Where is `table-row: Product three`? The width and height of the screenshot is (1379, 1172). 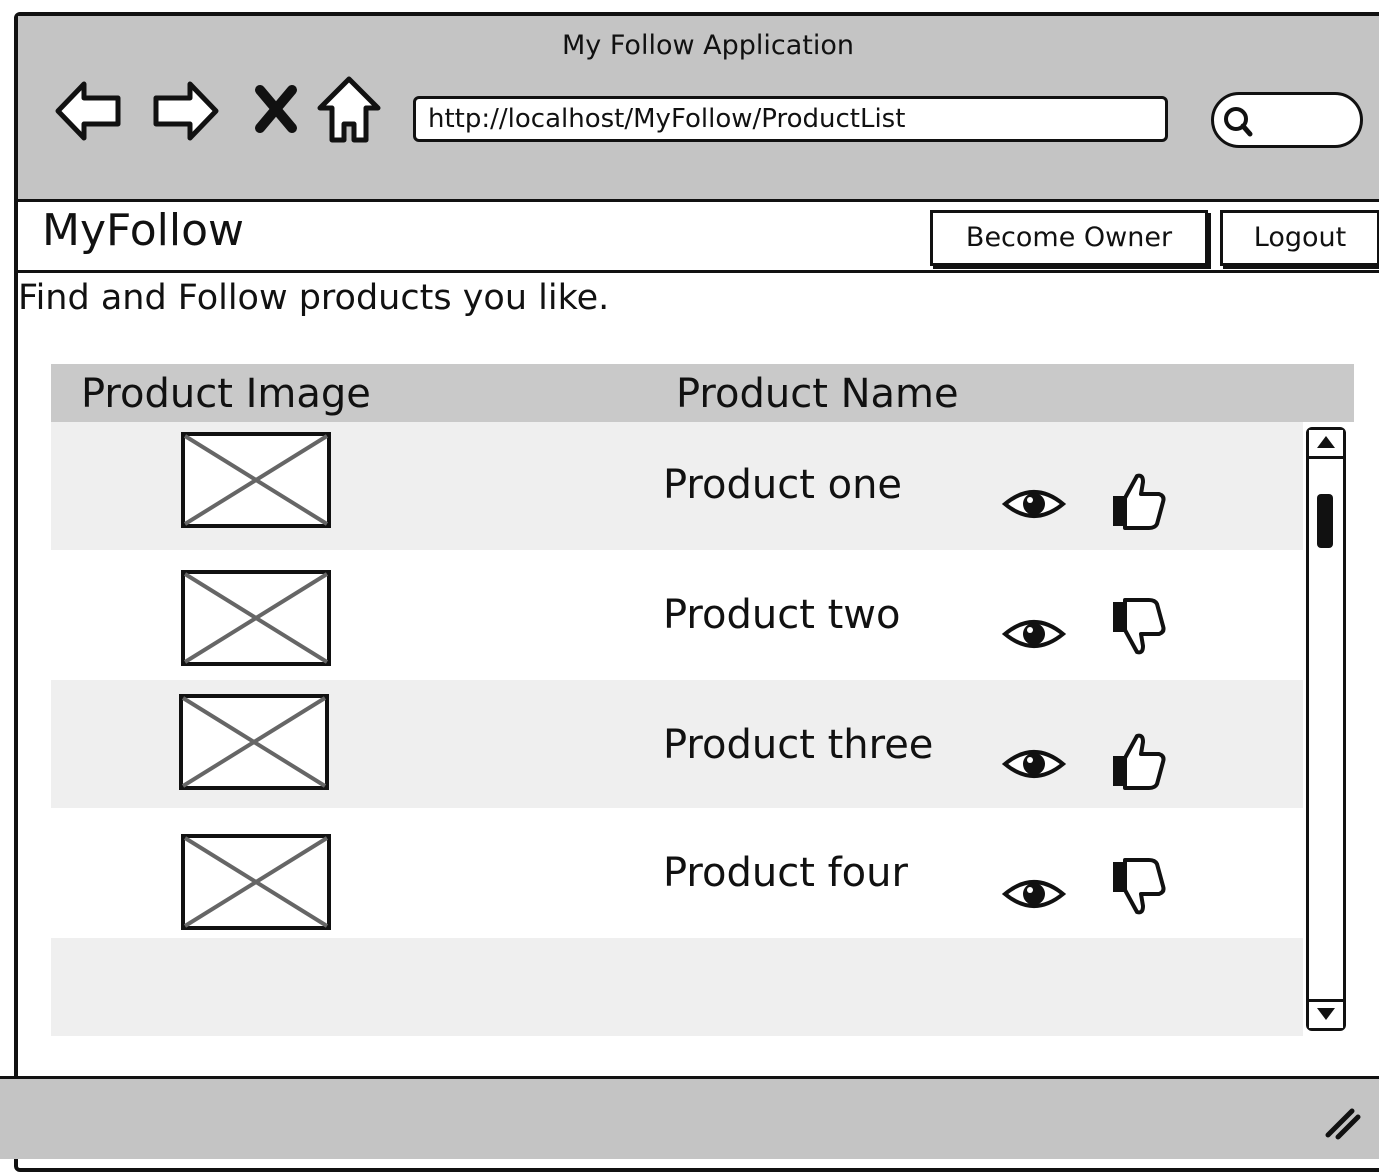 table-row: Product three is located at coordinates (677, 744).